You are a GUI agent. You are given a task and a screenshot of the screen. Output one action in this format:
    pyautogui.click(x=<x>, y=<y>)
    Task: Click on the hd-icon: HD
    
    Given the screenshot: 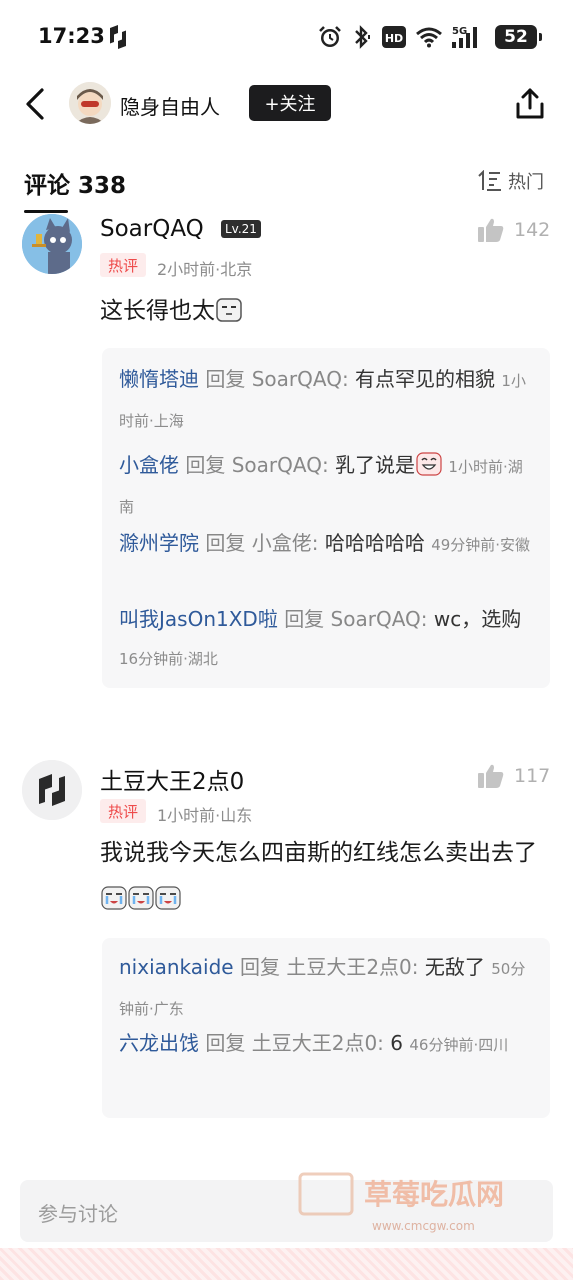 What is the action you would take?
    pyautogui.click(x=394, y=37)
    